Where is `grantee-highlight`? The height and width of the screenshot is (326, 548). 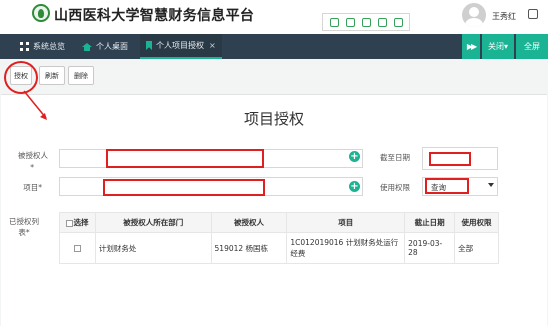 grantee-highlight is located at coordinates (185, 158).